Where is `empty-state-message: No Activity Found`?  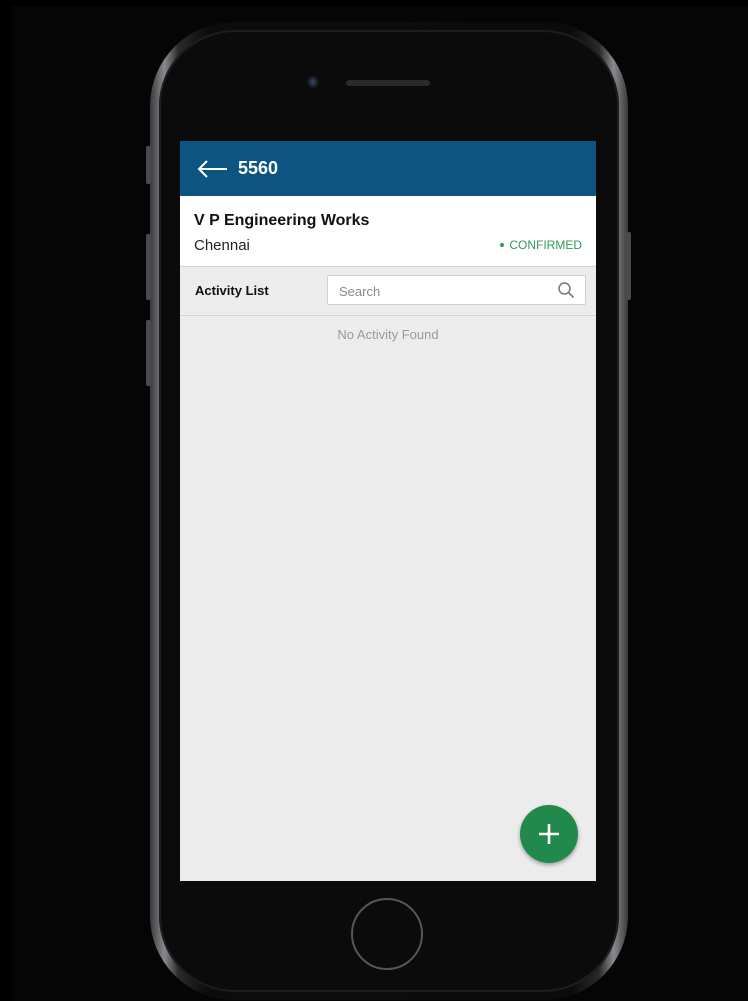
empty-state-message: No Activity Found is located at coordinates (388, 334).